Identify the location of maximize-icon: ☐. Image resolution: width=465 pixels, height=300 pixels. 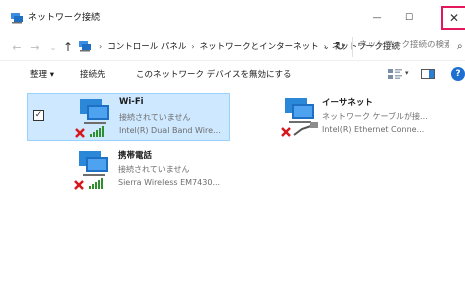
(409, 18).